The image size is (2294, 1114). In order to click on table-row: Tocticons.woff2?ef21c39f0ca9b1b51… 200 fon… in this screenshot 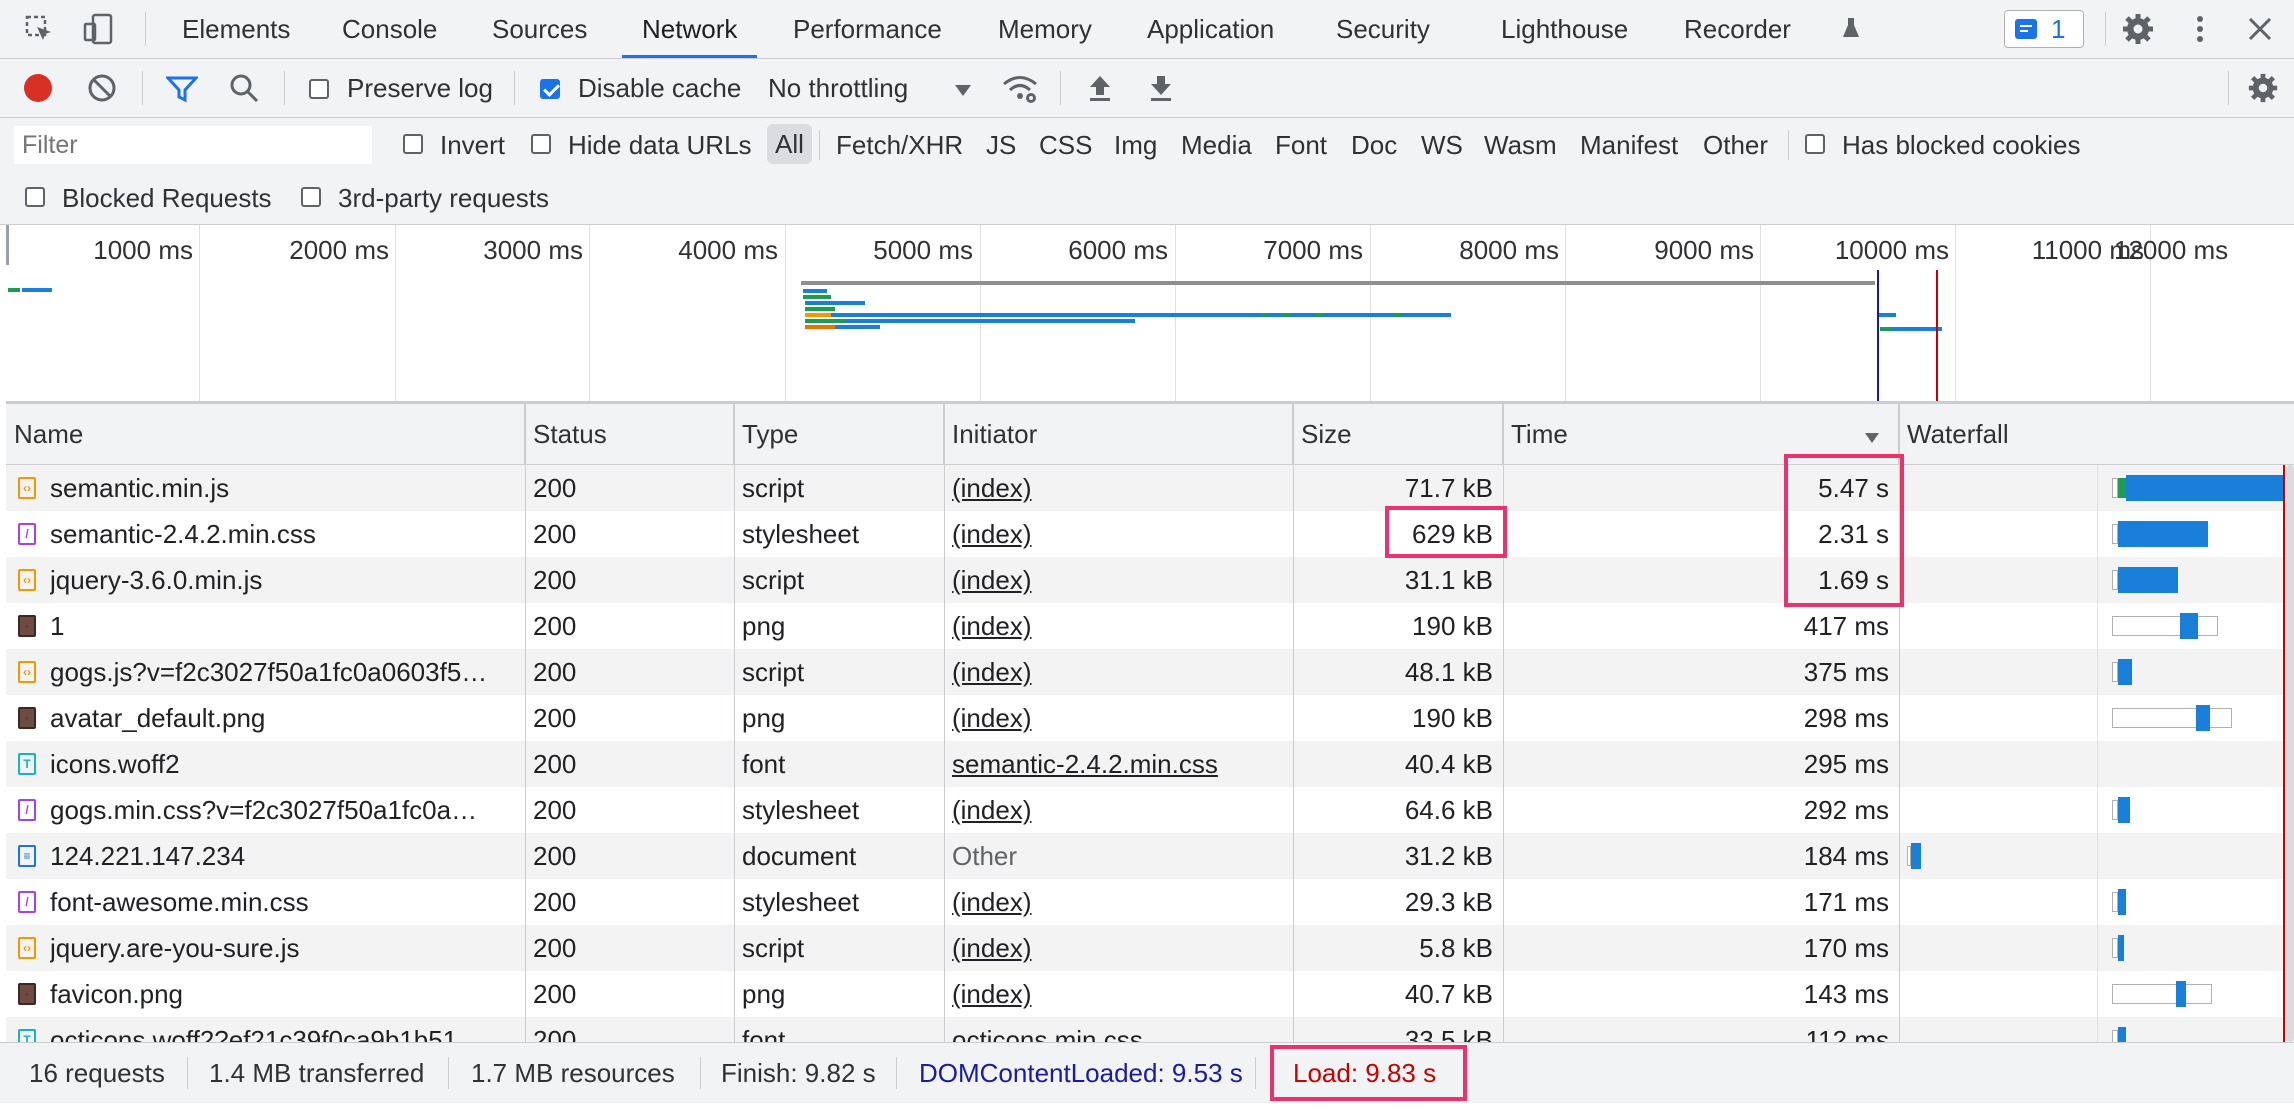, I will do `click(1150, 1029)`.